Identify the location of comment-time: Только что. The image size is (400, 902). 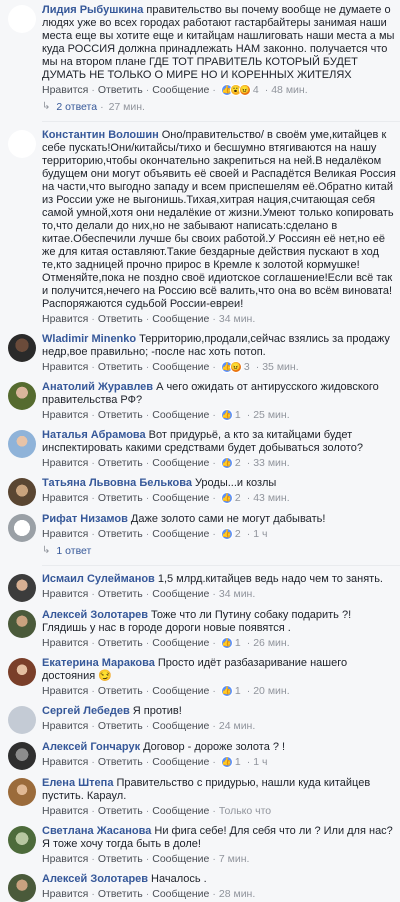
(245, 811).